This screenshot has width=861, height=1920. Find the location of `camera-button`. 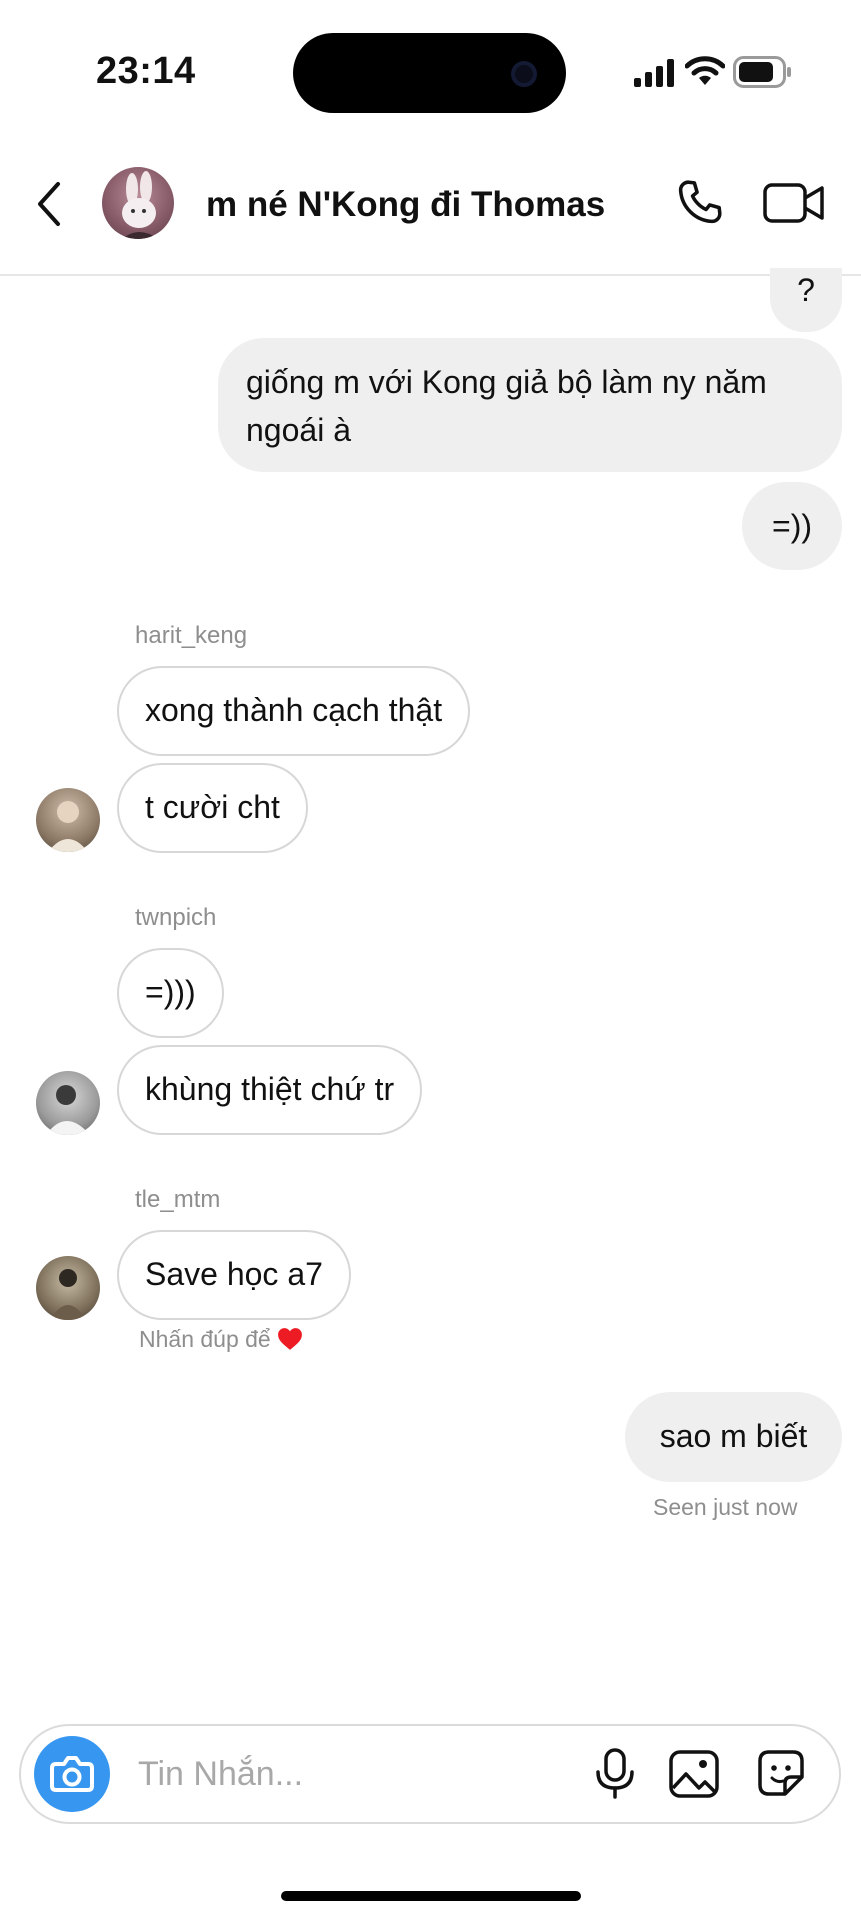

camera-button is located at coordinates (72, 1774).